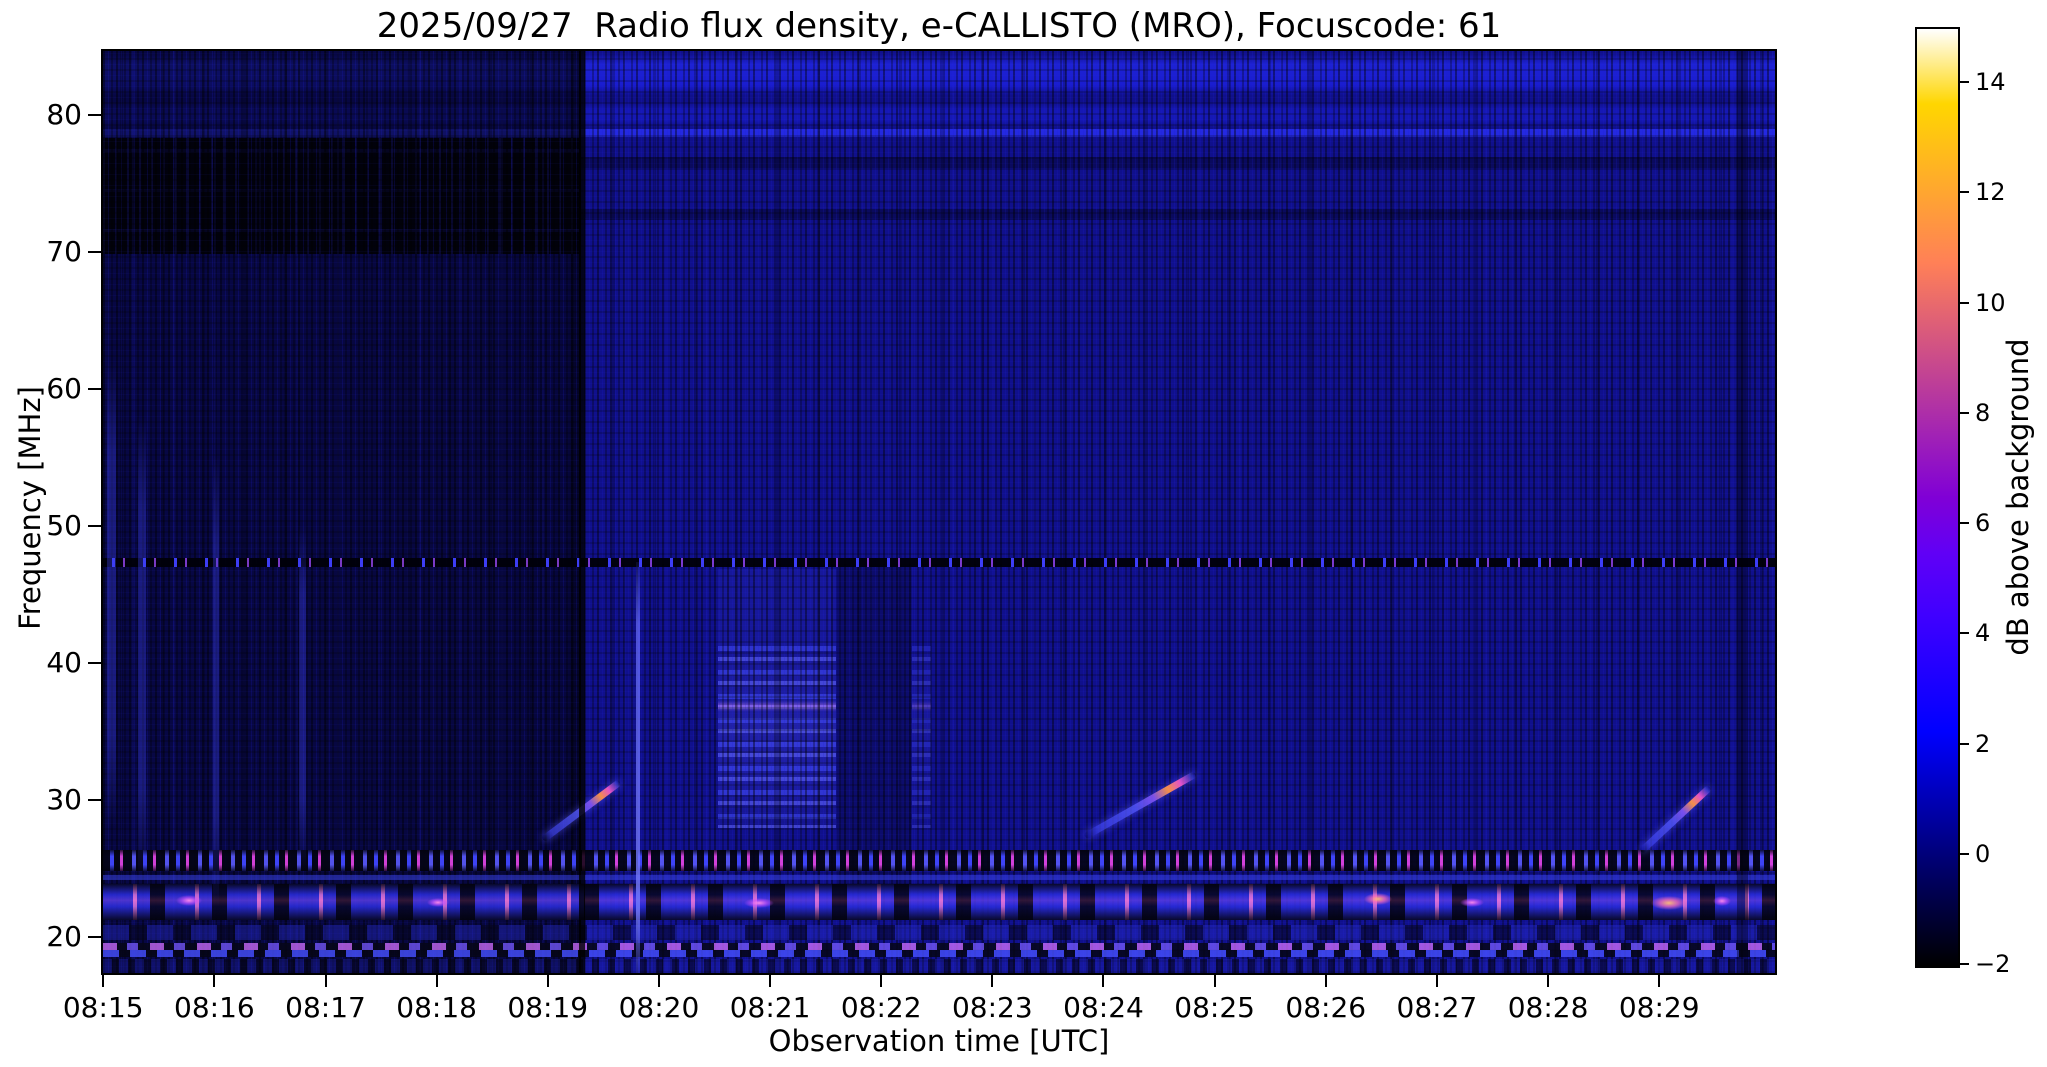  I want to click on rfi-dotted-line-47mhz, so click(939, 562).